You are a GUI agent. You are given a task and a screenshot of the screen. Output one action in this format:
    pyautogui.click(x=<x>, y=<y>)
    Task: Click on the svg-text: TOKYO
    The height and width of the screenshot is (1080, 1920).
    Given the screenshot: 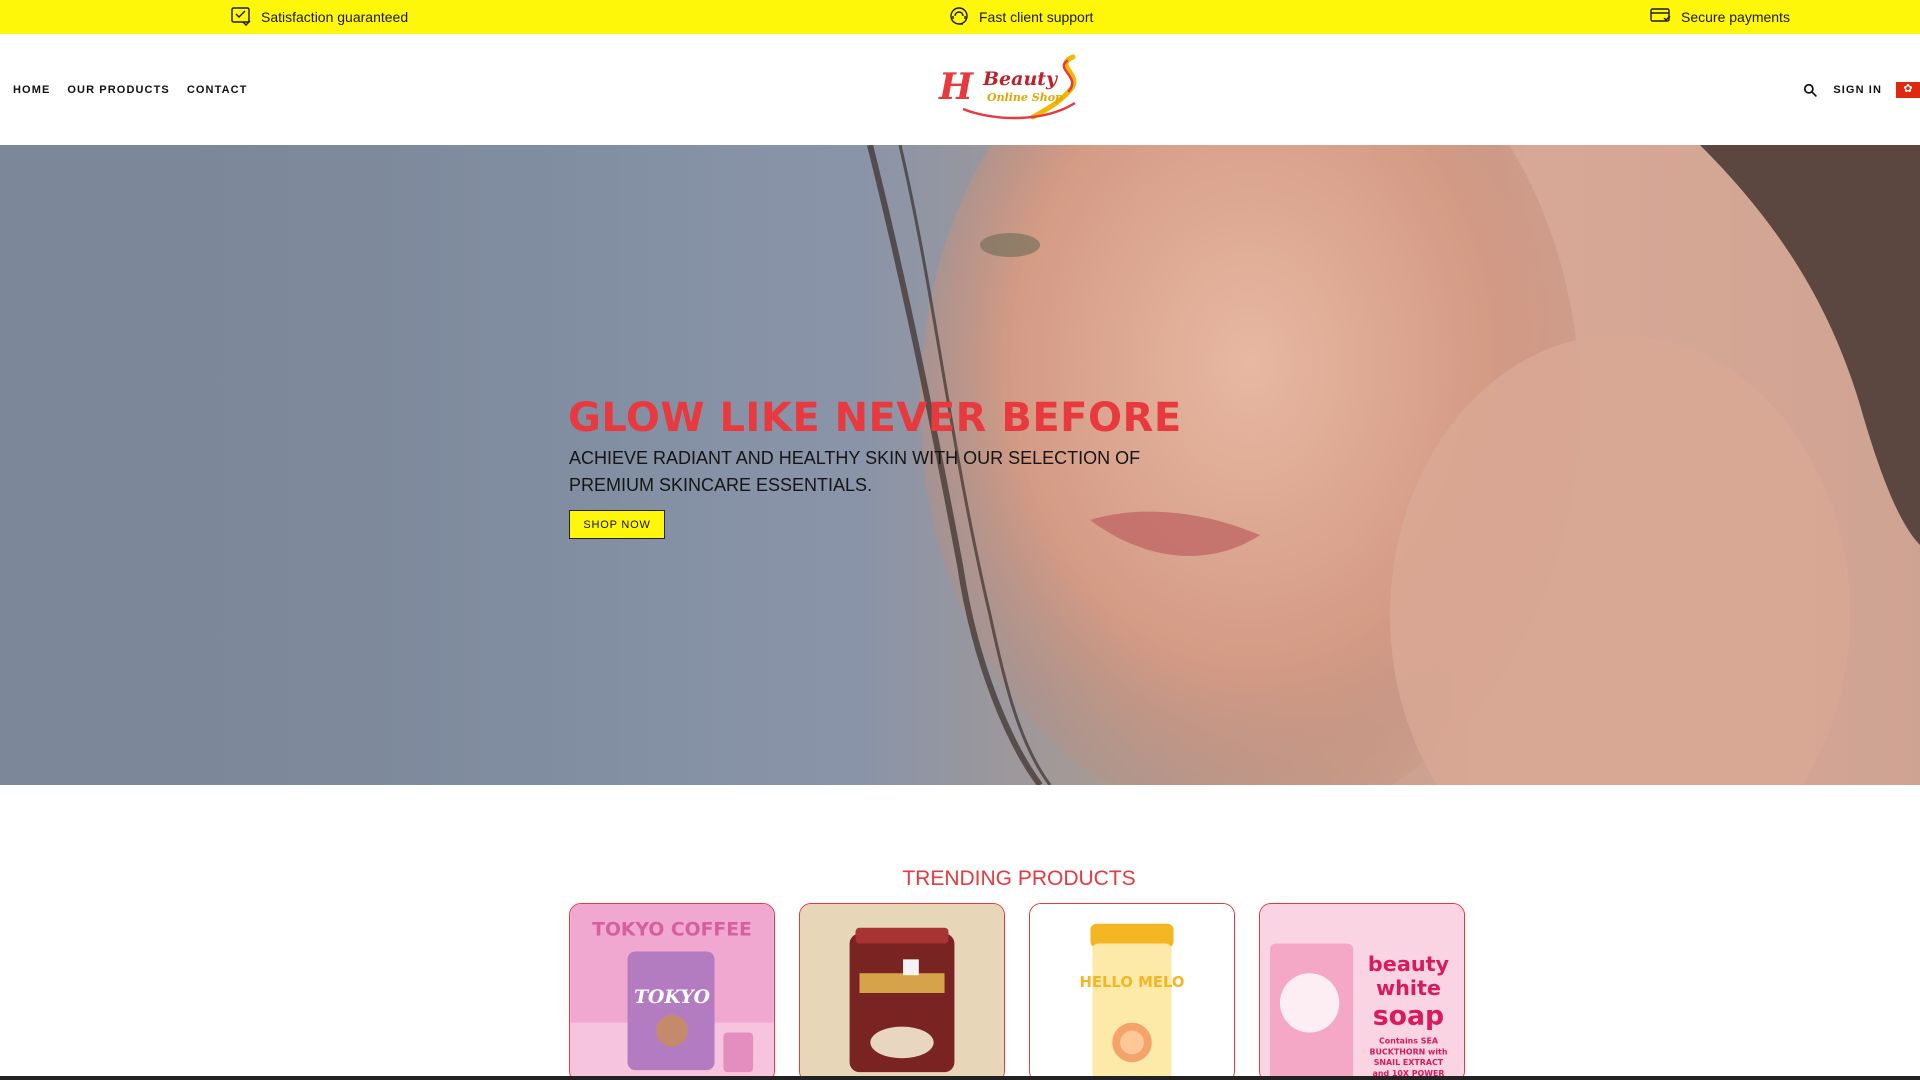 What is the action you would take?
    pyautogui.click(x=672, y=997)
    